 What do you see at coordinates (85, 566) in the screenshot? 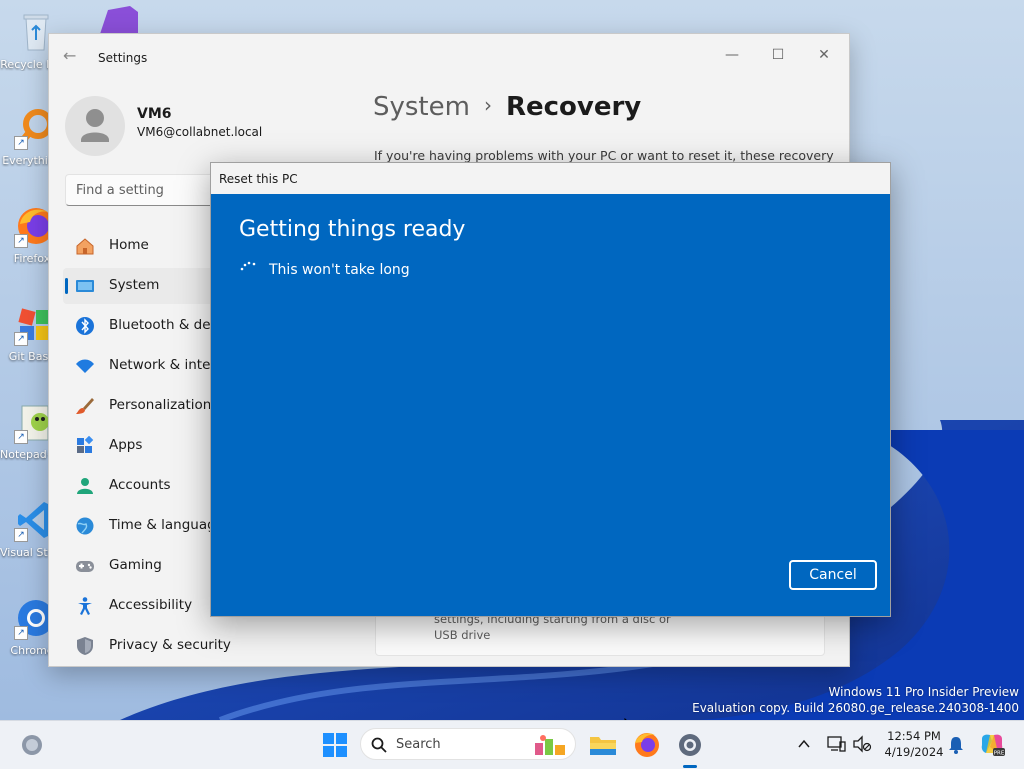
I see `gamepad-icon` at bounding box center [85, 566].